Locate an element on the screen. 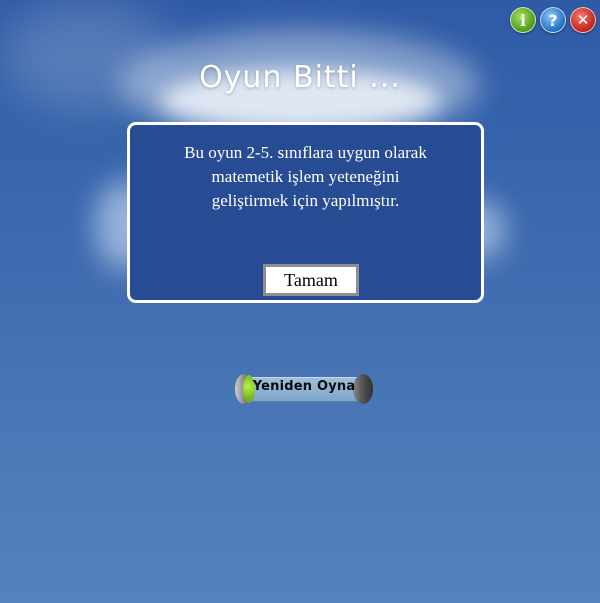 Image resolution: width=600 pixels, height=603 pixels. close-icon: ✕ is located at coordinates (583, 20).